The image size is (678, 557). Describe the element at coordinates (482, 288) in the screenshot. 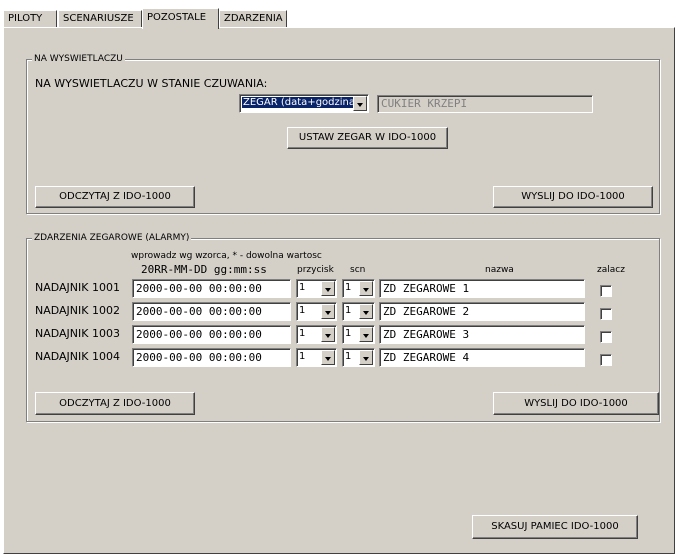

I see `alarm-name-input: ZD ZEGAROWE 1` at that location.